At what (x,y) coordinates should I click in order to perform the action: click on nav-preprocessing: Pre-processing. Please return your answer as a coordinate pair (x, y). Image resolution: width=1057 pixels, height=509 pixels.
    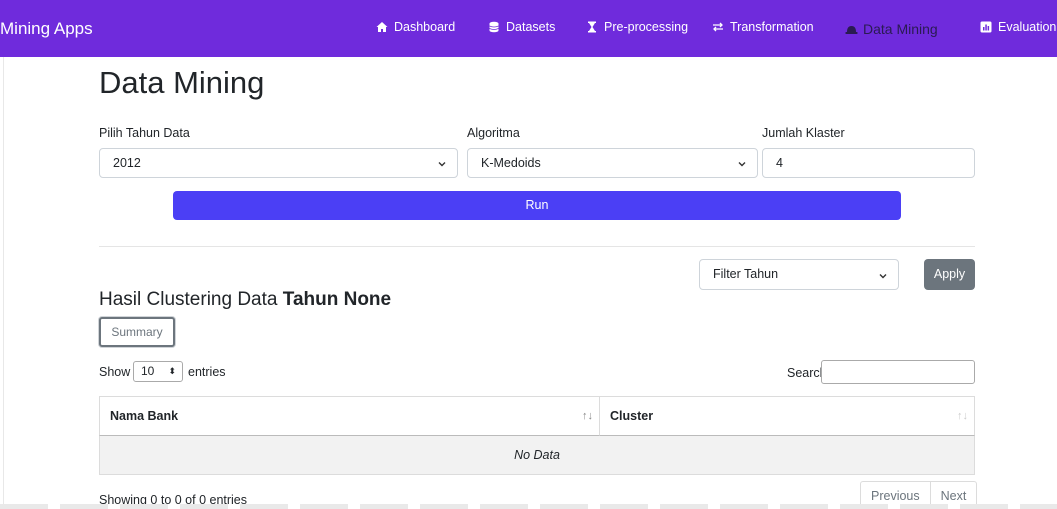
    Looking at the image, I should click on (637, 27).